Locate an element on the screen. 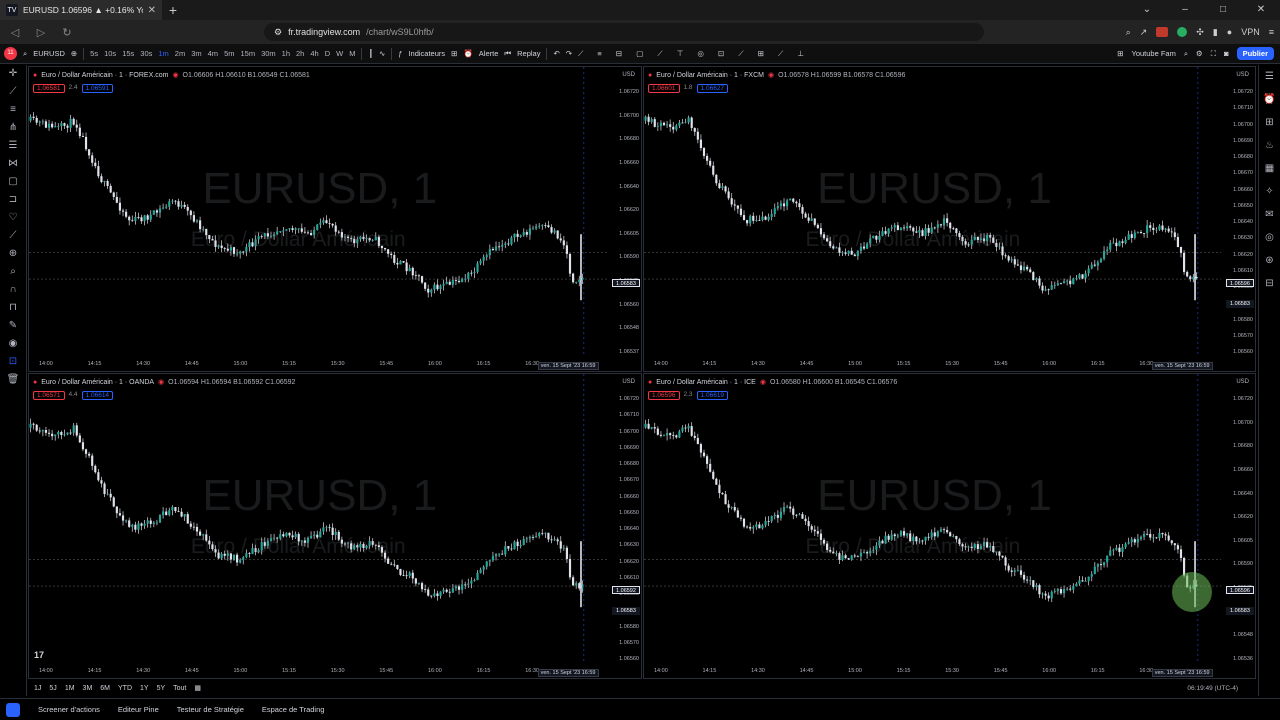 This screenshot has height=720, width=1280. replay-icon: ⏮ is located at coordinates (507, 54).